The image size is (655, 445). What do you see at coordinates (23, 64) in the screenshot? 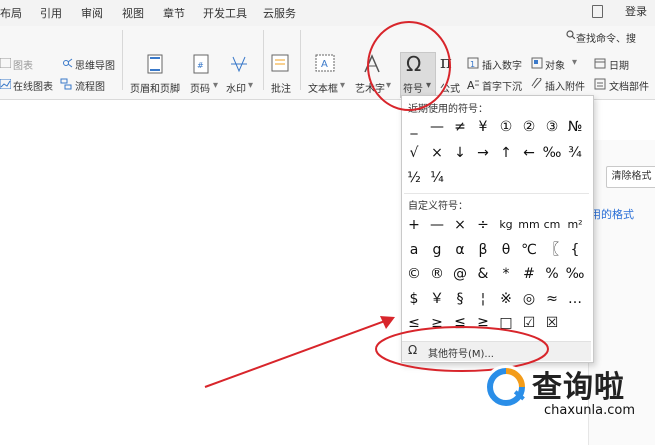
I see `chart-button: 图表` at bounding box center [23, 64].